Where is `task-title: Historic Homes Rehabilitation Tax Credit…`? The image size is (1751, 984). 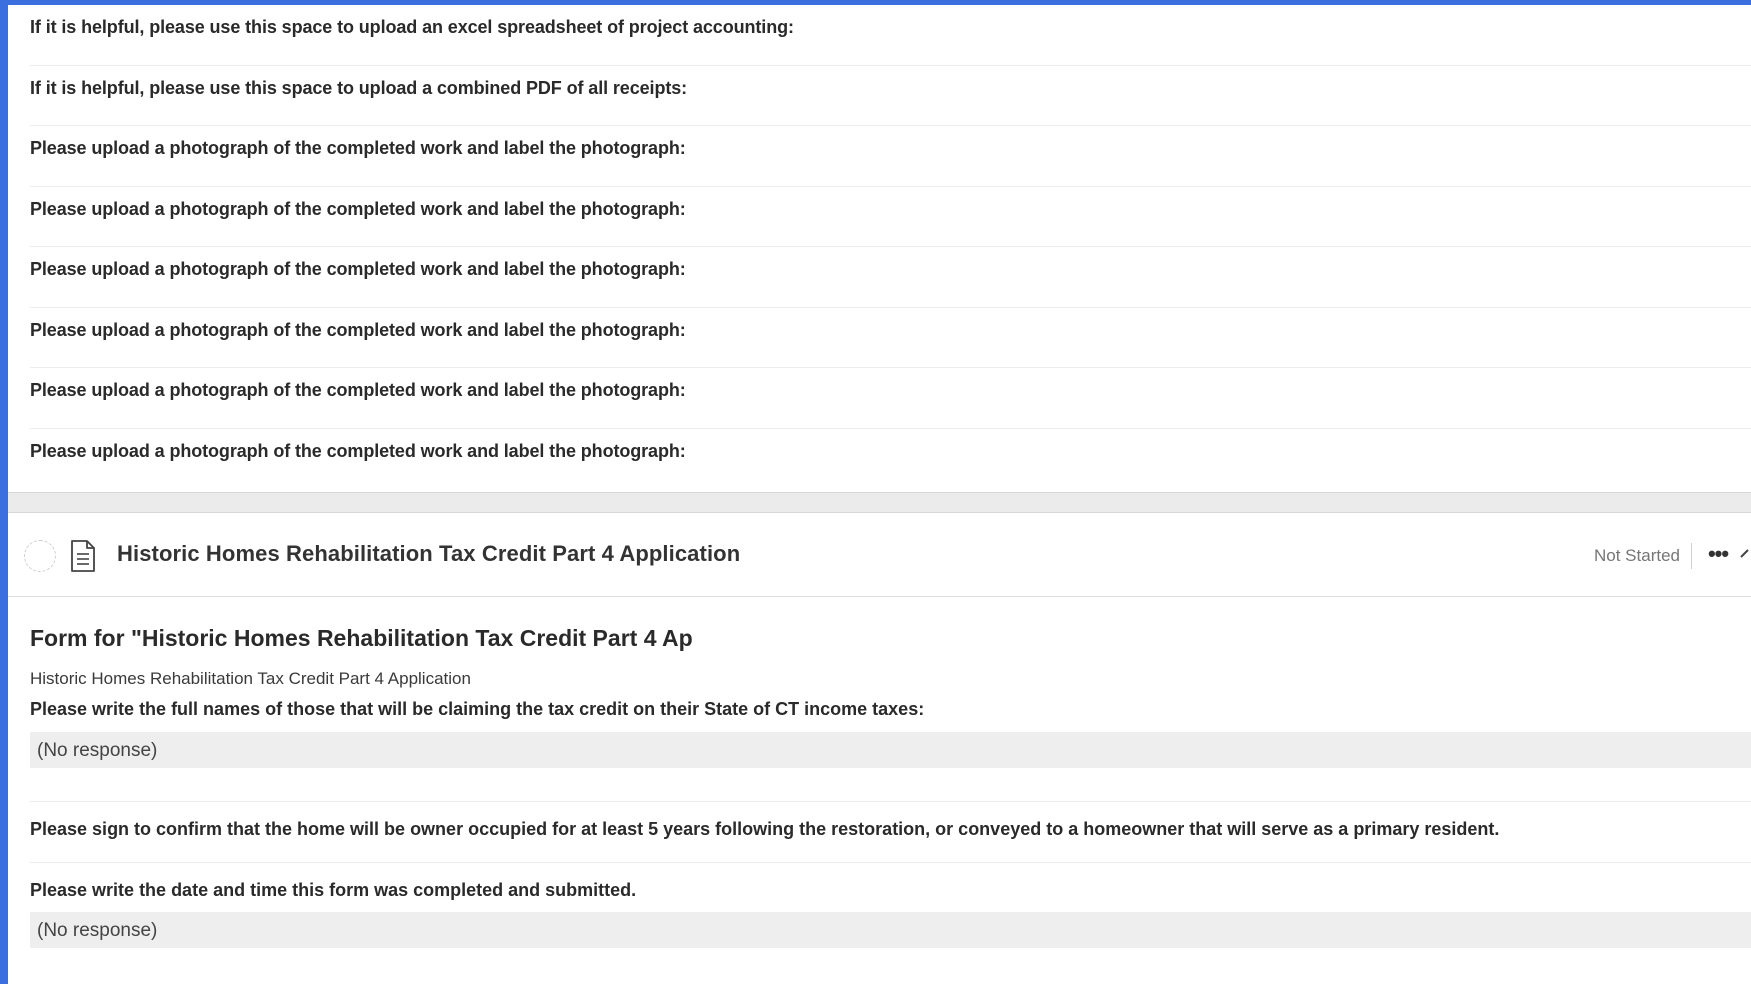 task-title: Historic Homes Rehabilitation Tax Credit… is located at coordinates (428, 554).